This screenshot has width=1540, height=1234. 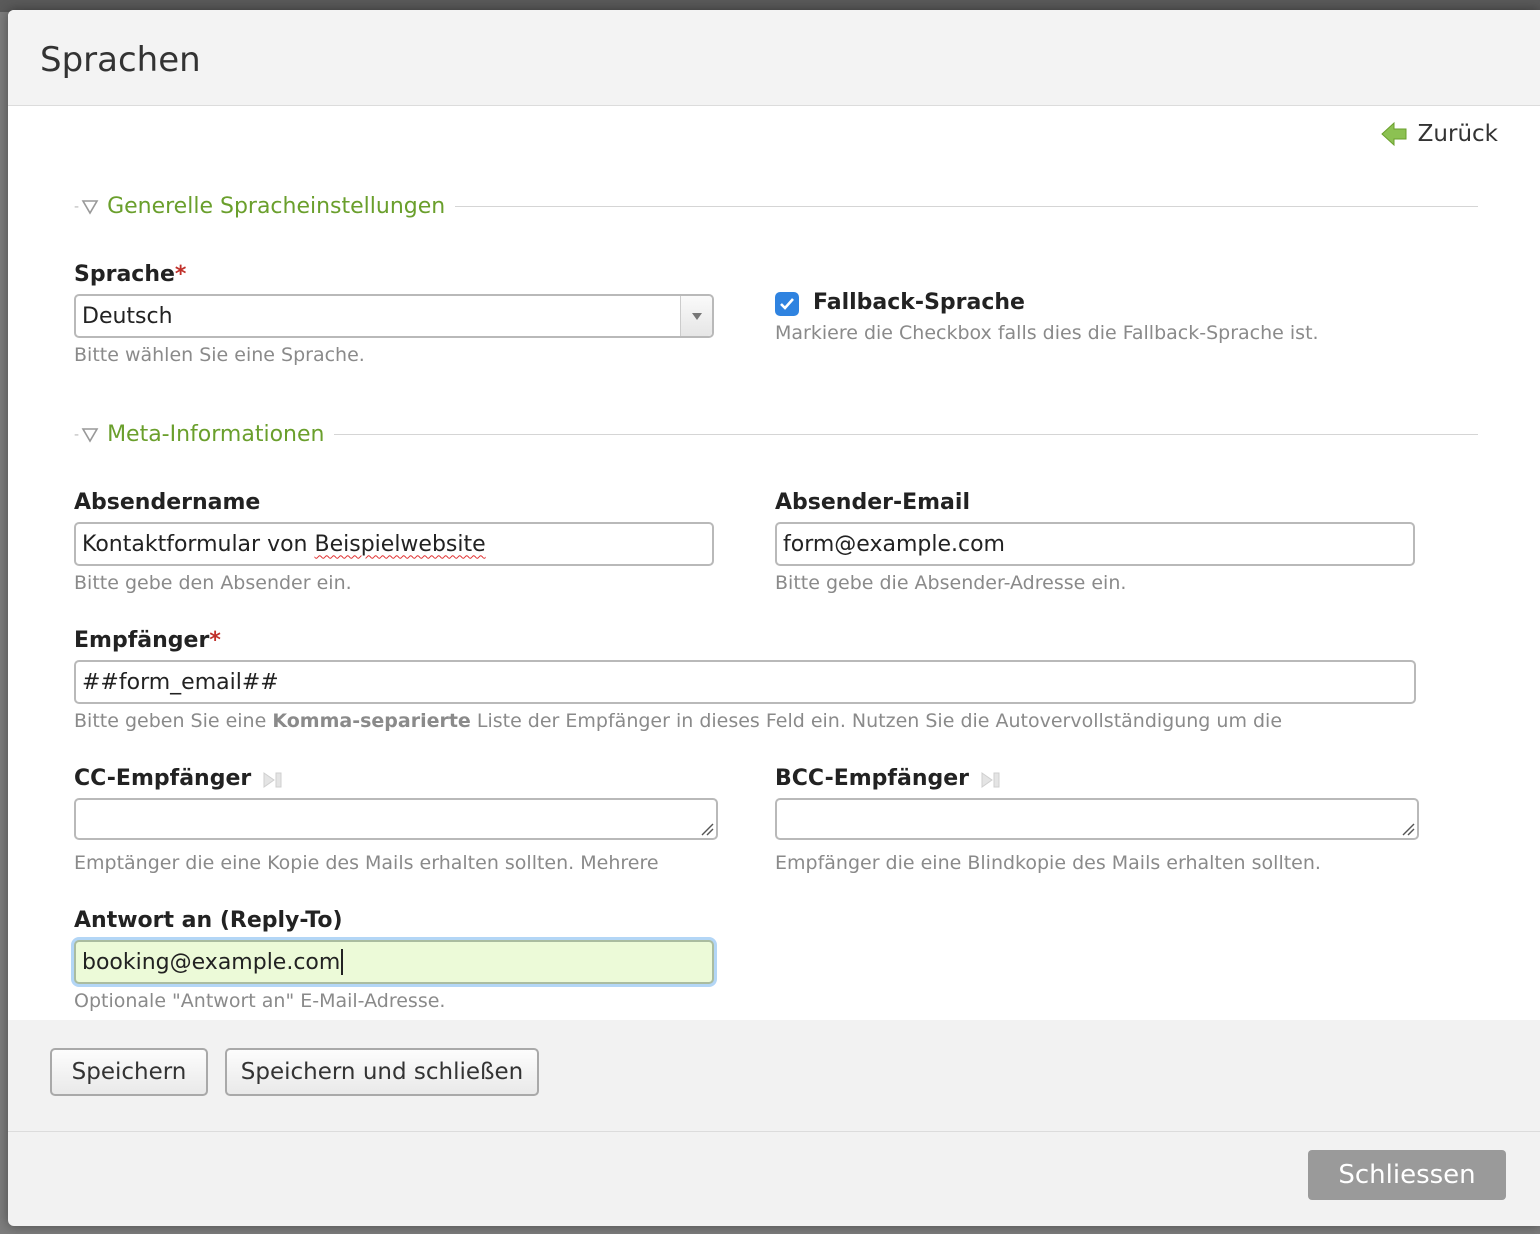 I want to click on dialog-title: Sprachen, so click(x=120, y=60).